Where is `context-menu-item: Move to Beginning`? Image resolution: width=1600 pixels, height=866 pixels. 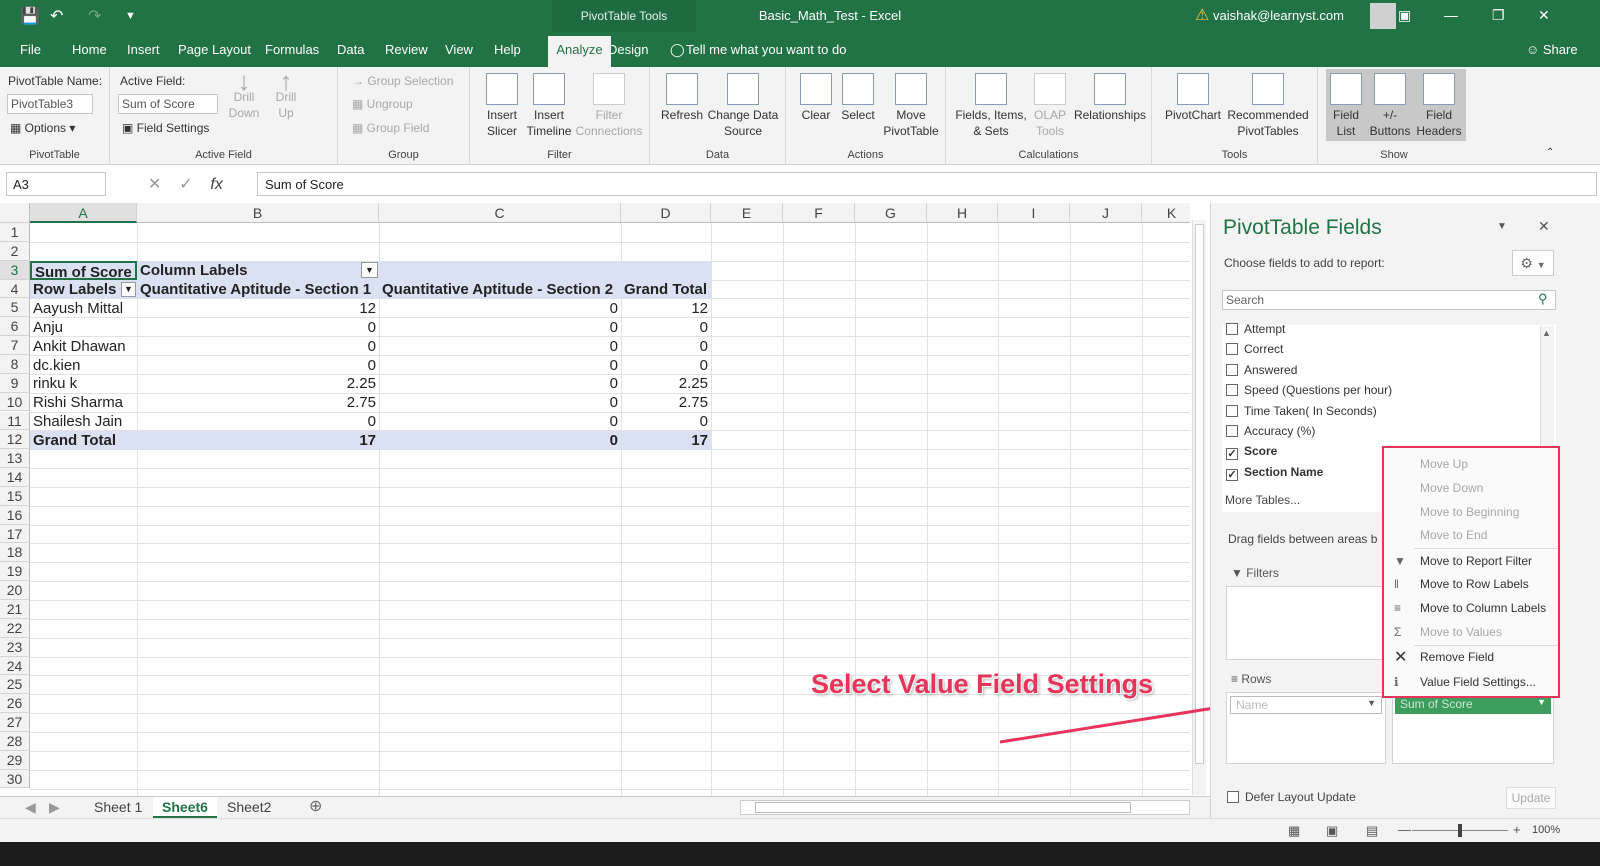
context-menu-item: Move to Beginning is located at coordinates (1469, 512).